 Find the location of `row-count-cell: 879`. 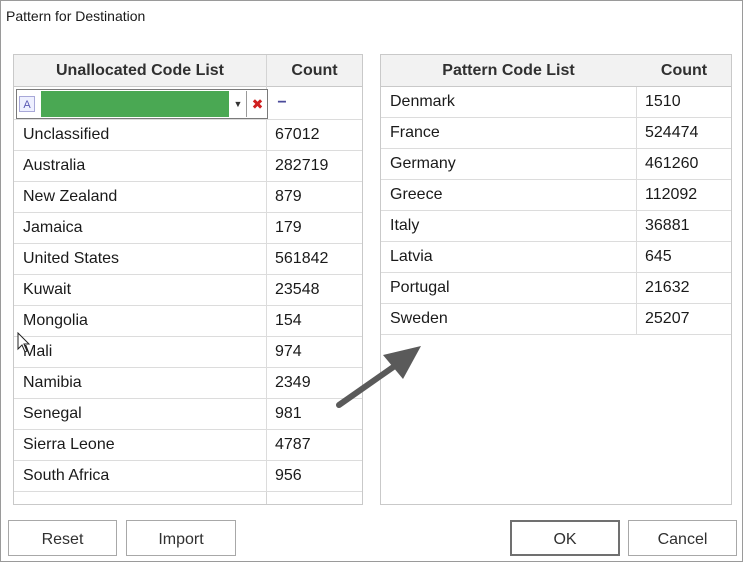

row-count-cell: 879 is located at coordinates (288, 196).